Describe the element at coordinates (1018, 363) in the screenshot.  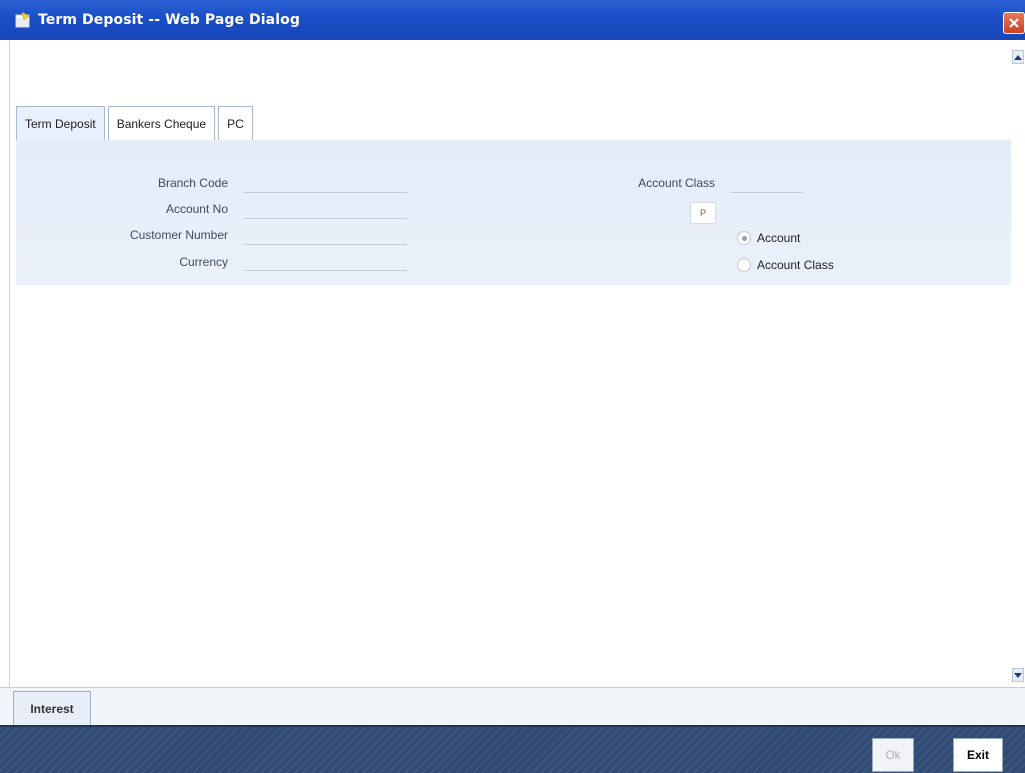
I see `vertical-scrollbar` at that location.